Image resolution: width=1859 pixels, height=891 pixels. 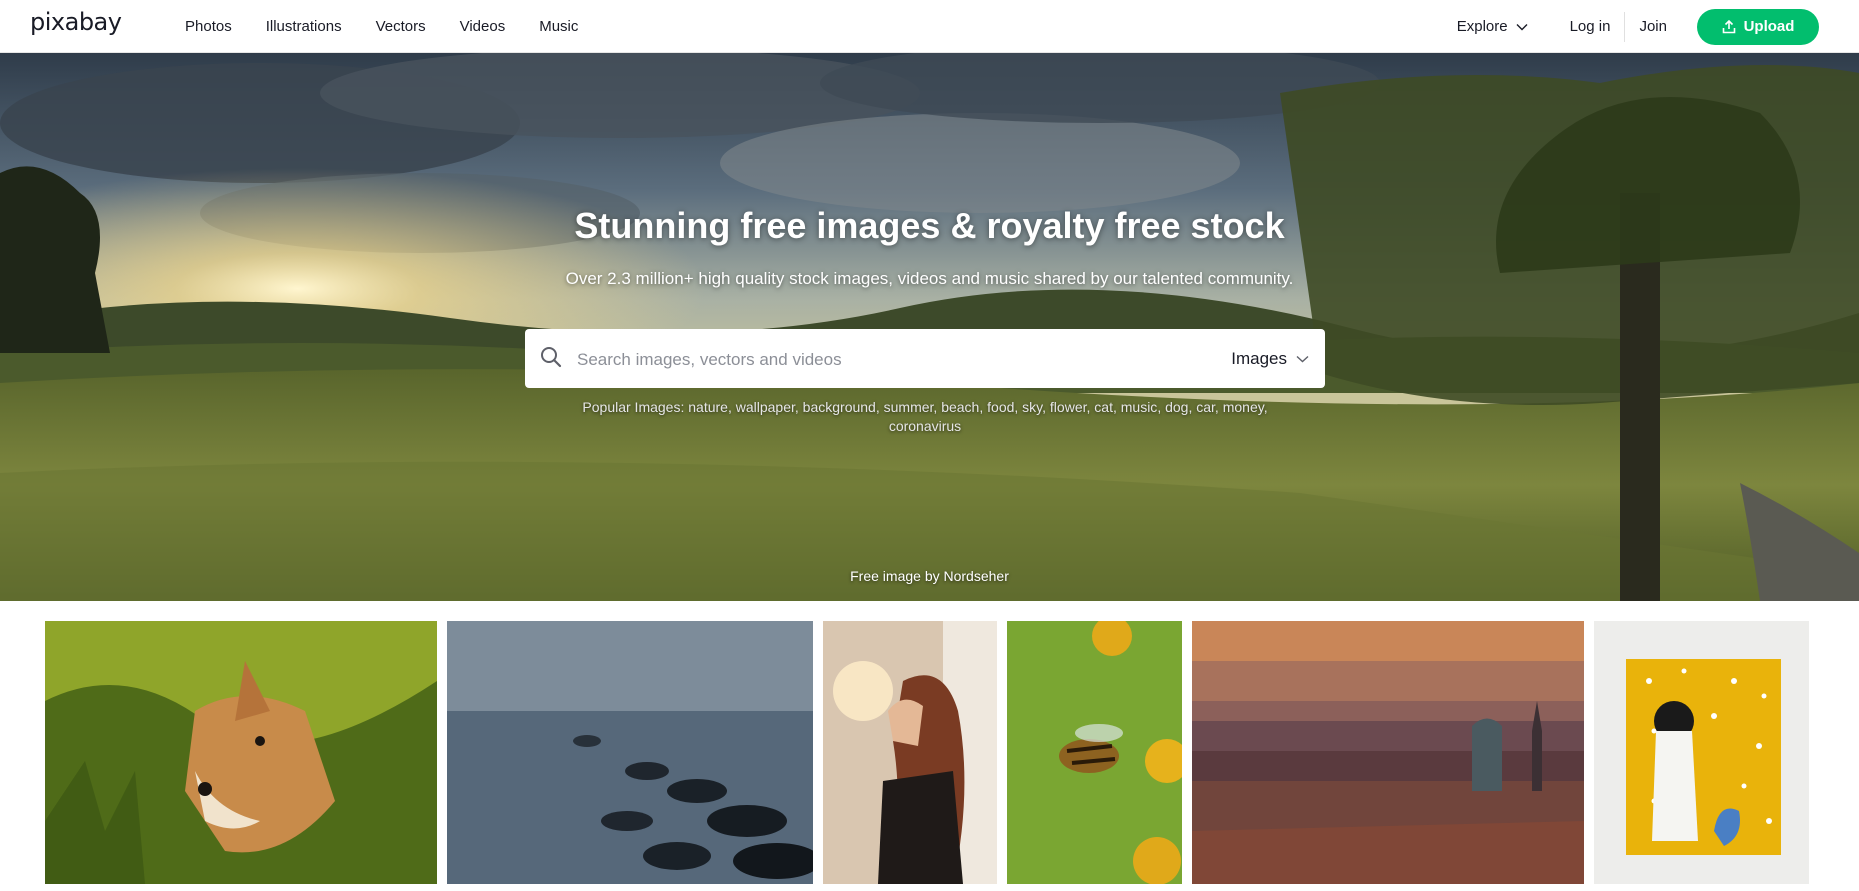 I want to click on nav-vectors: Vectors, so click(x=401, y=26).